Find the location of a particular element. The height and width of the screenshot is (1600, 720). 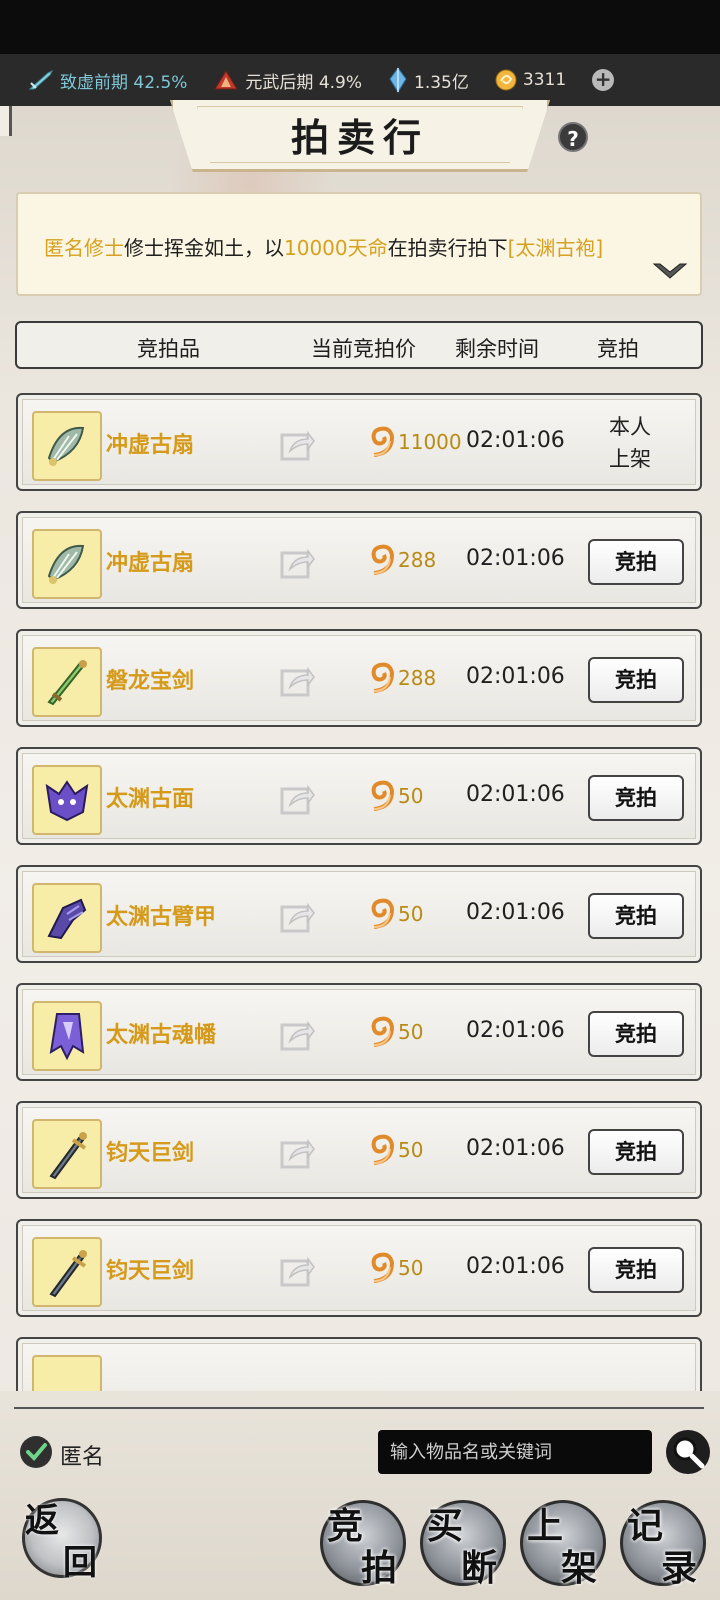

page-title: 拍卖行 is located at coordinates (359, 137).